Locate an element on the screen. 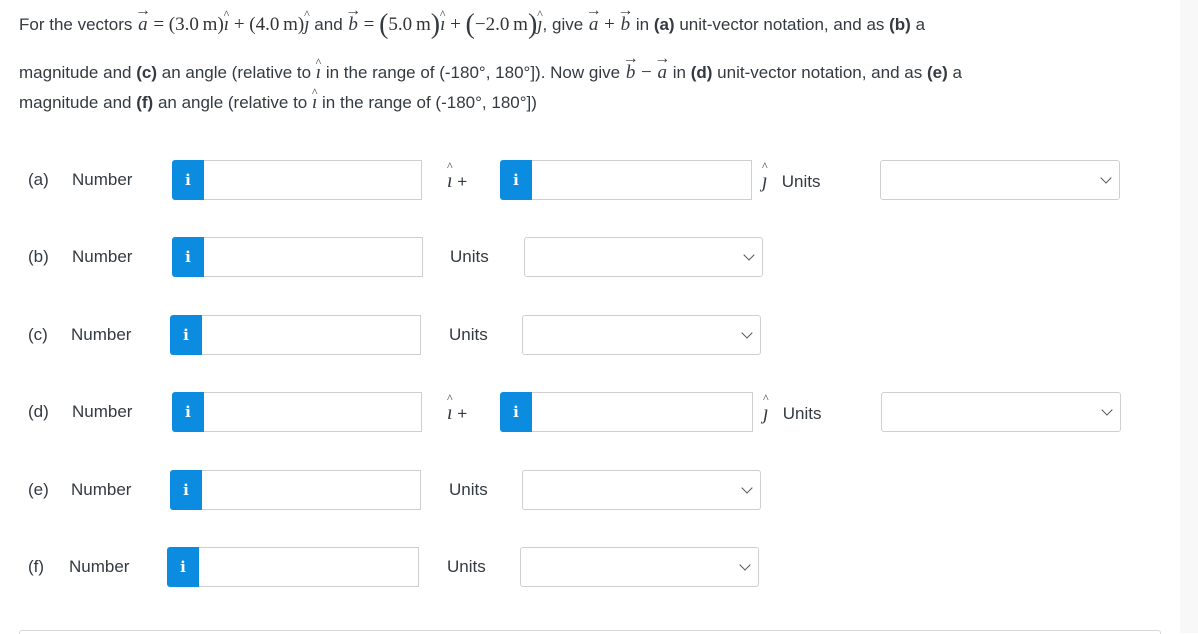  i-hat-plus-label: ı + is located at coordinates (457, 413).